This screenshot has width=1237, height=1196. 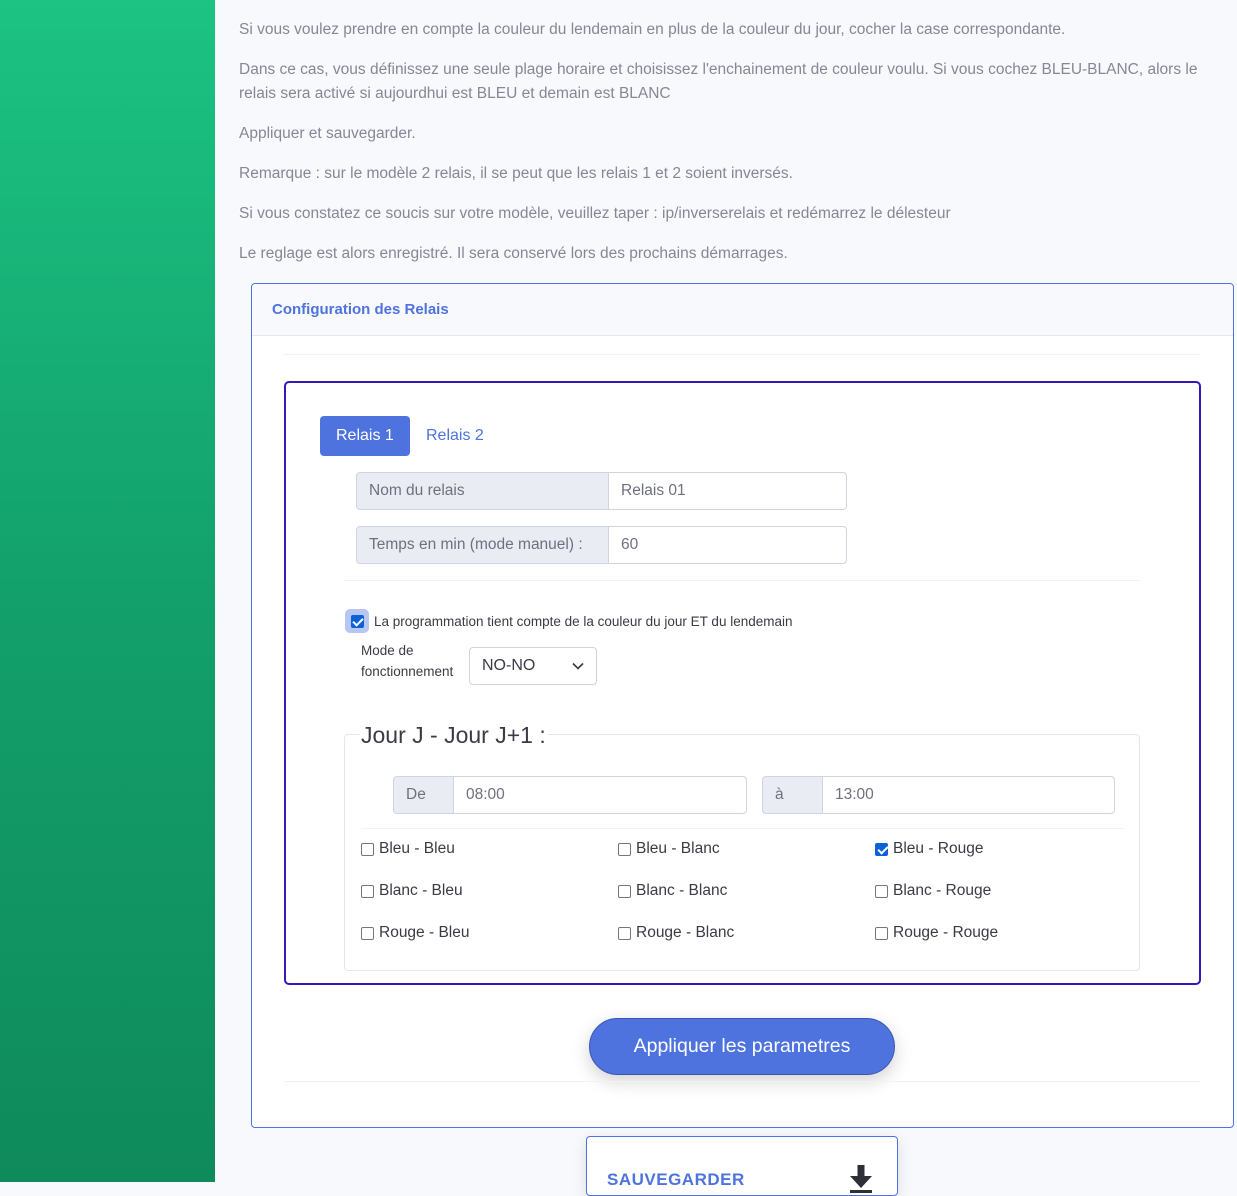 I want to click on mode-label: Mode de fonctionnement, so click(x=407, y=661).